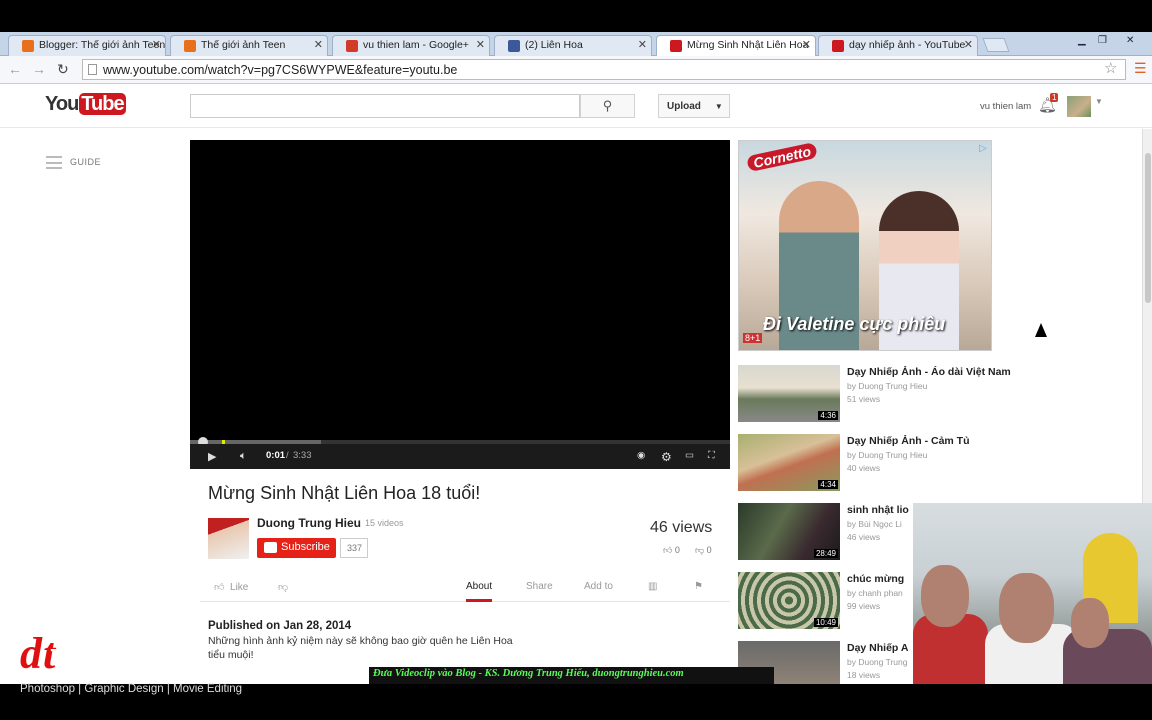 Image resolution: width=1152 pixels, height=720 pixels. I want to click on settings-gear-icon: ⚙, so click(666, 457).